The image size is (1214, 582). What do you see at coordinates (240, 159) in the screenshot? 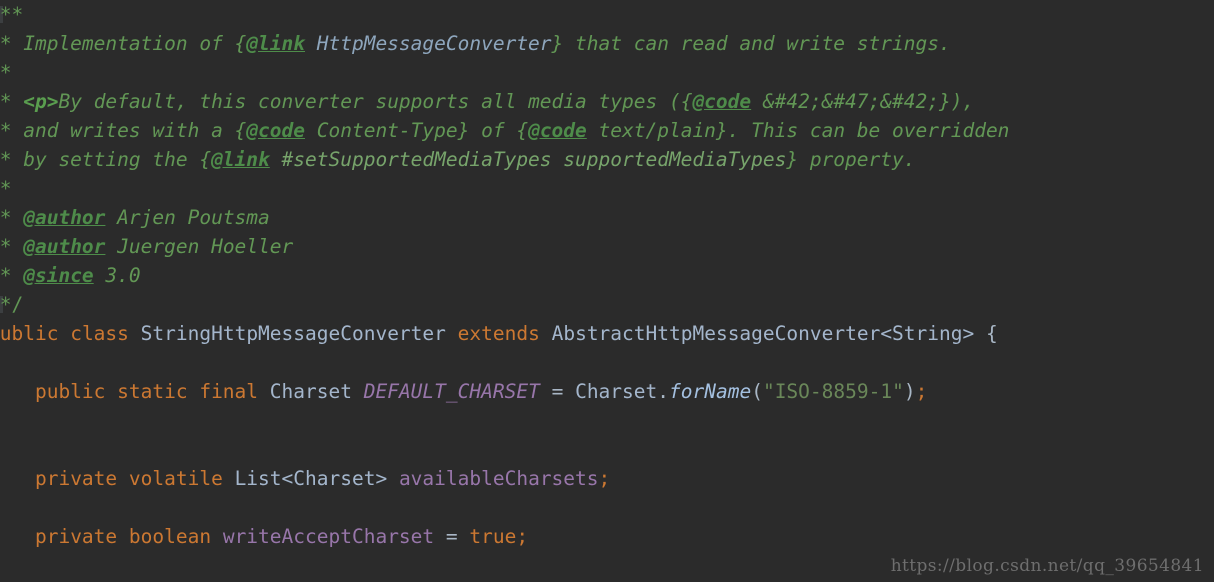
I see `javadoc-link-tag-2: @link` at bounding box center [240, 159].